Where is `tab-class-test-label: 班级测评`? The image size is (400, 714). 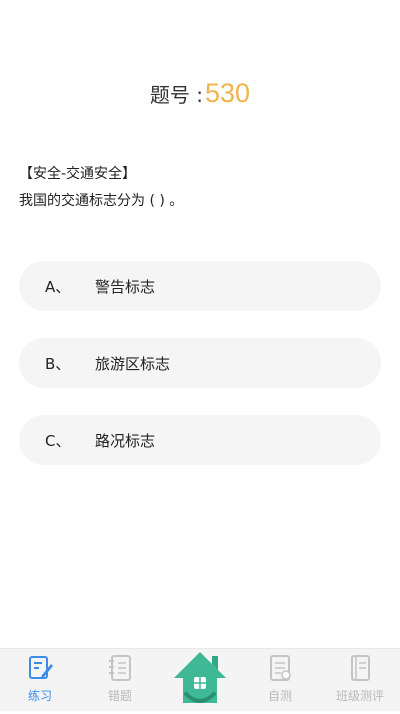
tab-class-test-label: 班级测评 is located at coordinates (359, 696).